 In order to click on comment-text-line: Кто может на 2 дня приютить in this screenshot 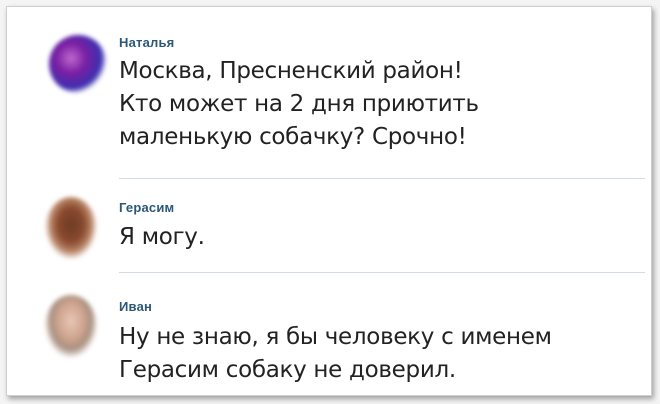, I will do `click(299, 104)`.